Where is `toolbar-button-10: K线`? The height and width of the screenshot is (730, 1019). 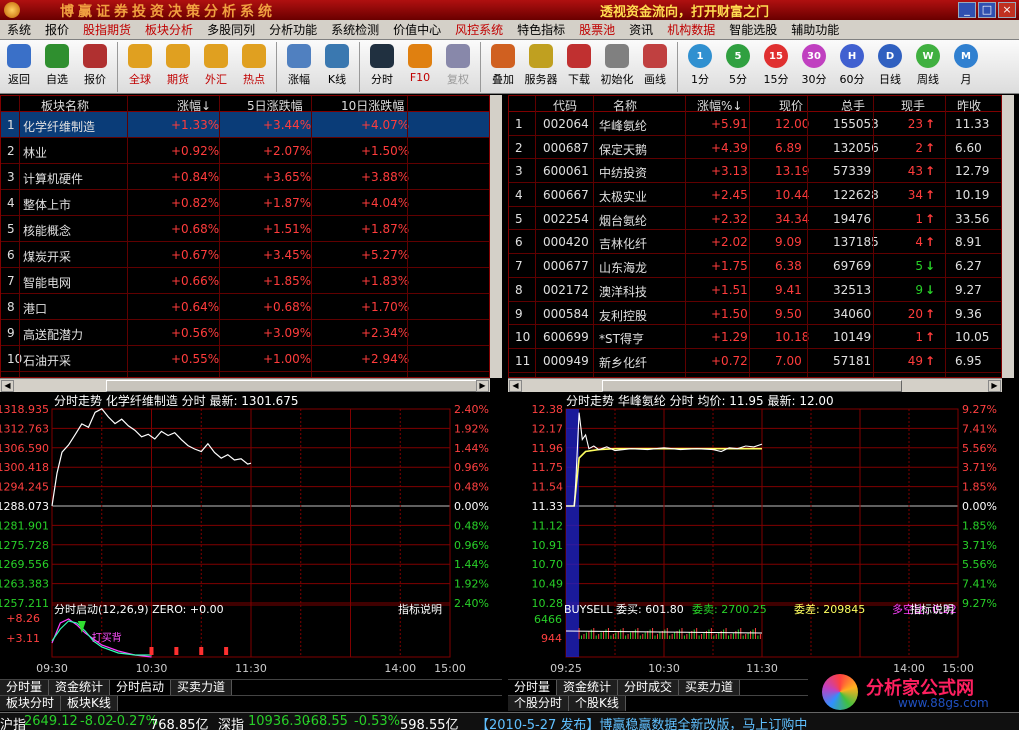
toolbar-button-10: K线 is located at coordinates (337, 67).